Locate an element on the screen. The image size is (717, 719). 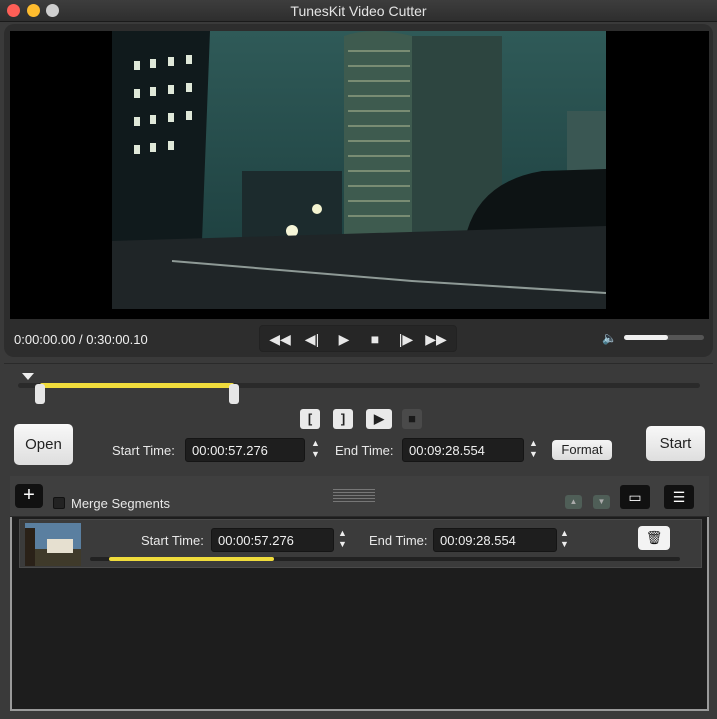
segment-thumbnail is located at coordinates (53, 544).